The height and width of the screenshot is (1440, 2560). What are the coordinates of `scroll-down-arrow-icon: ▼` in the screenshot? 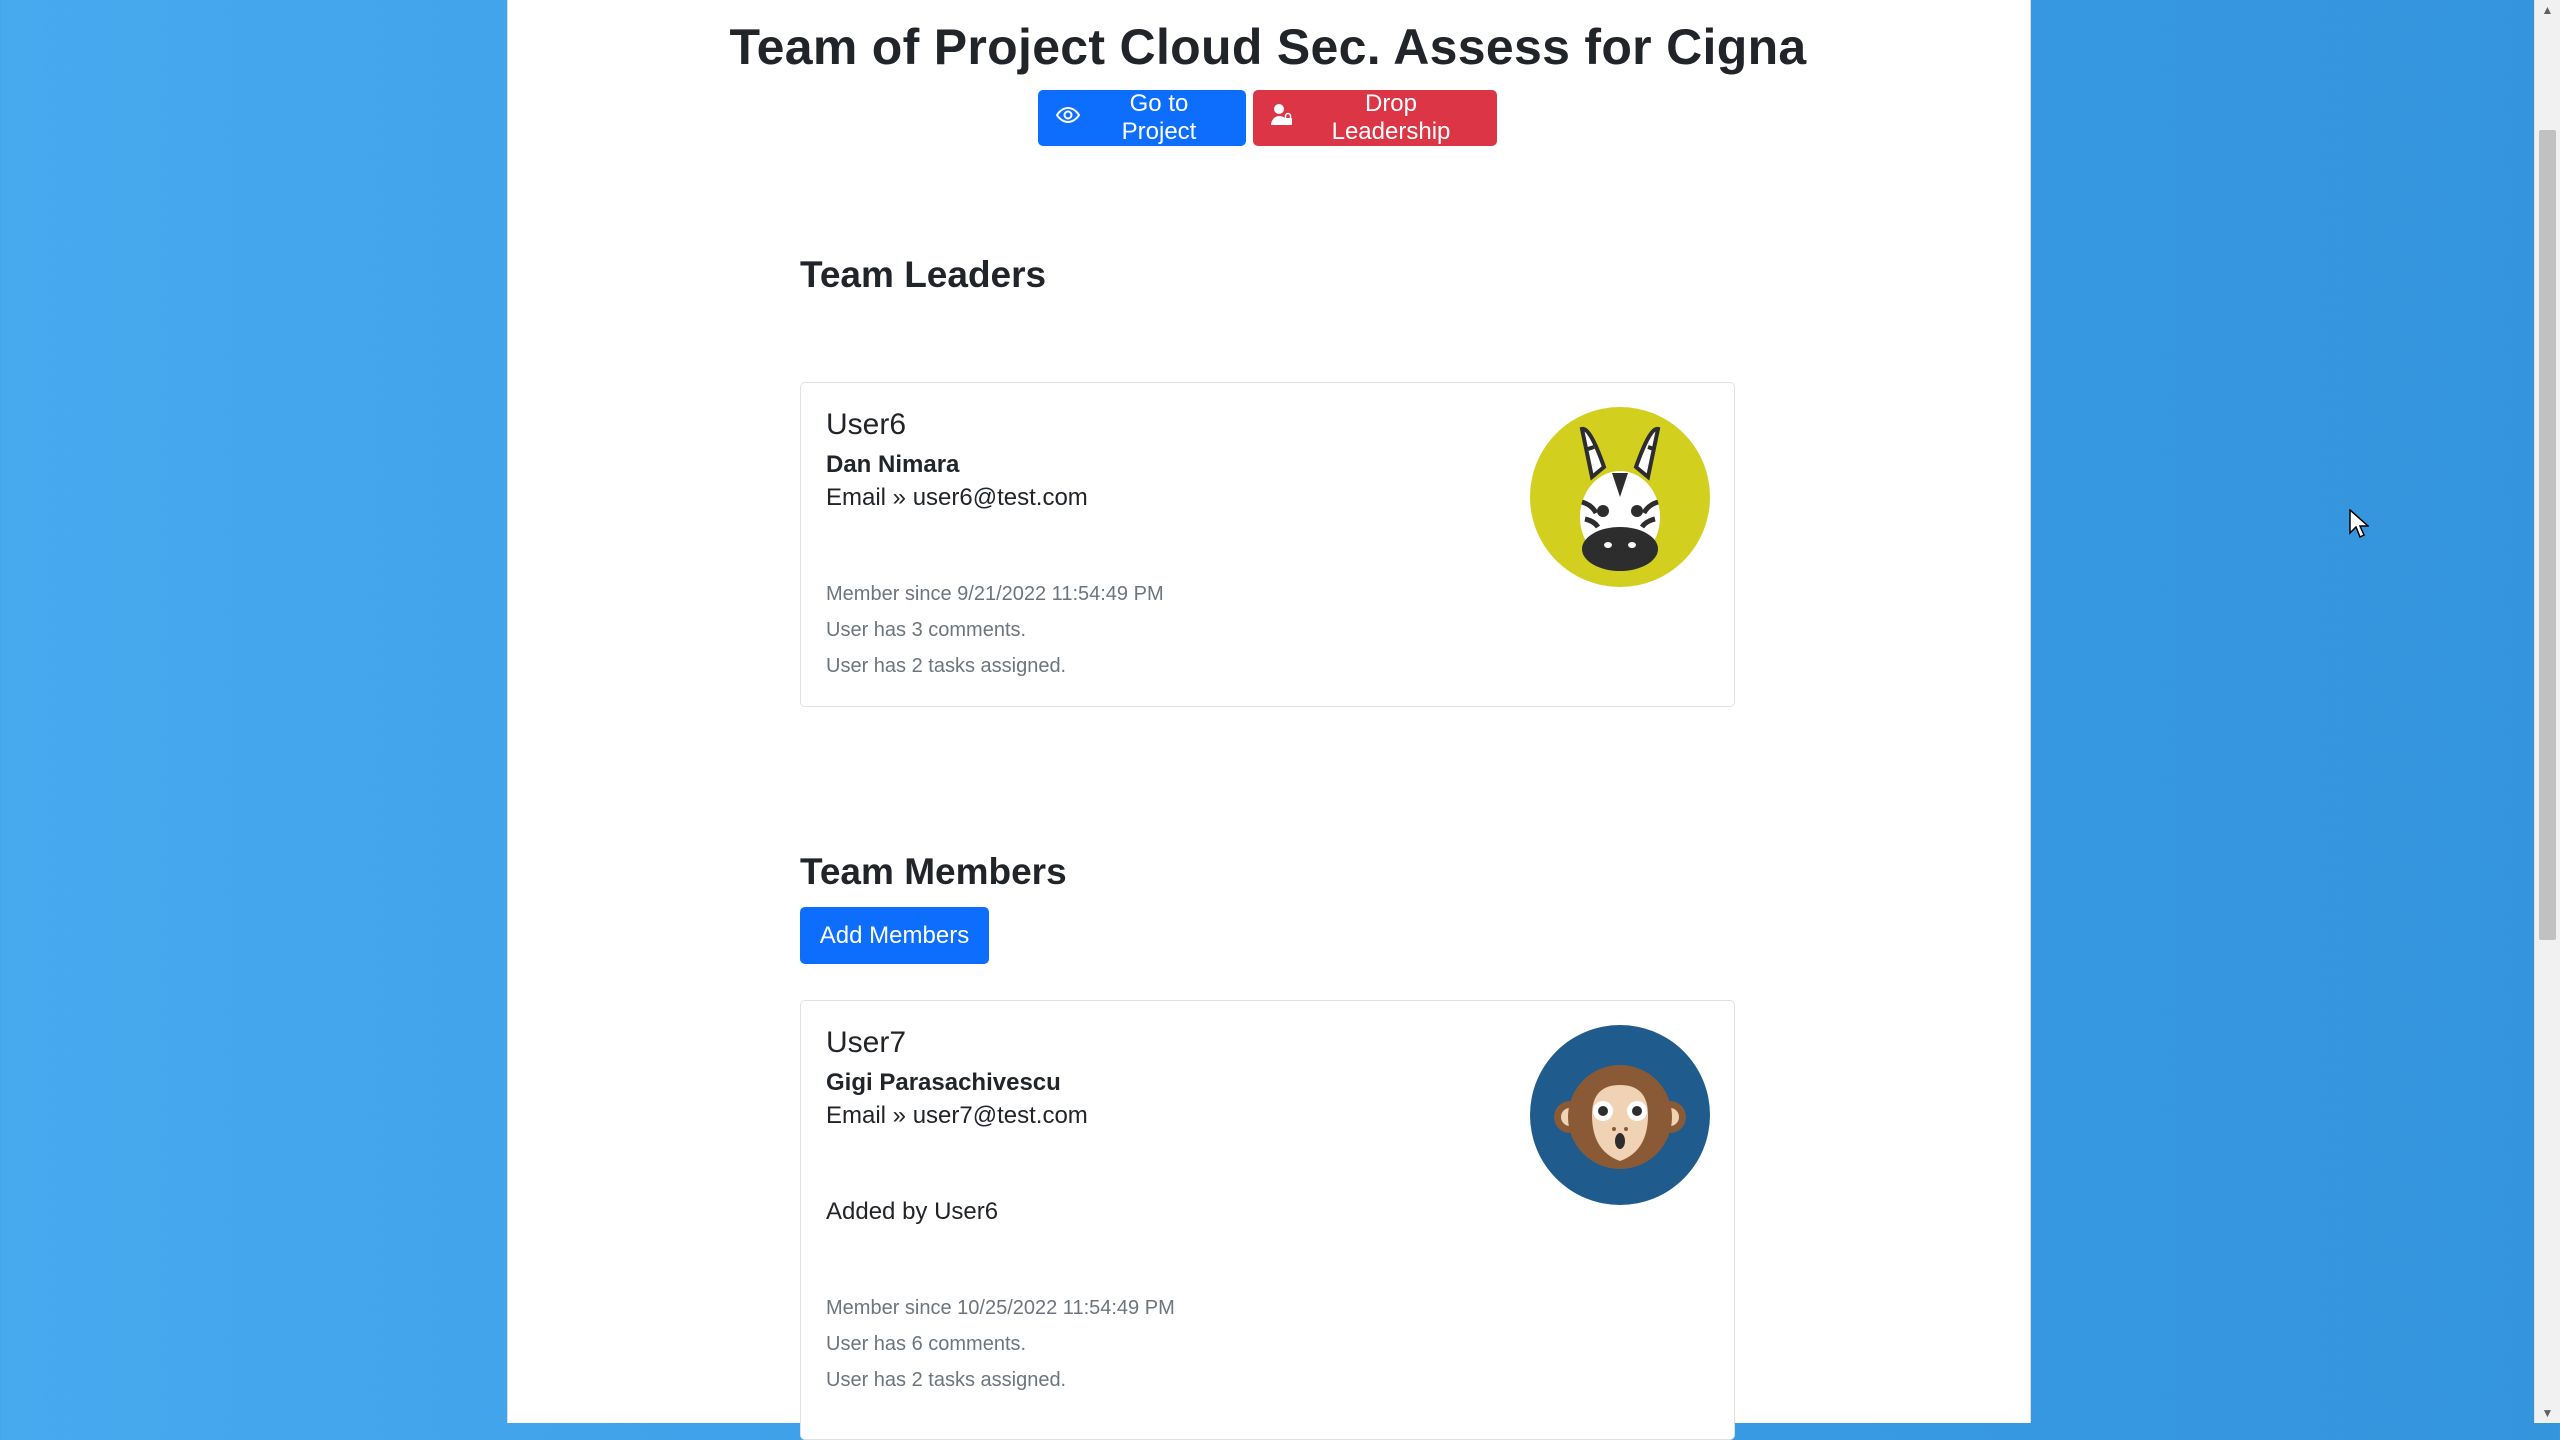 It's located at (2547, 1413).